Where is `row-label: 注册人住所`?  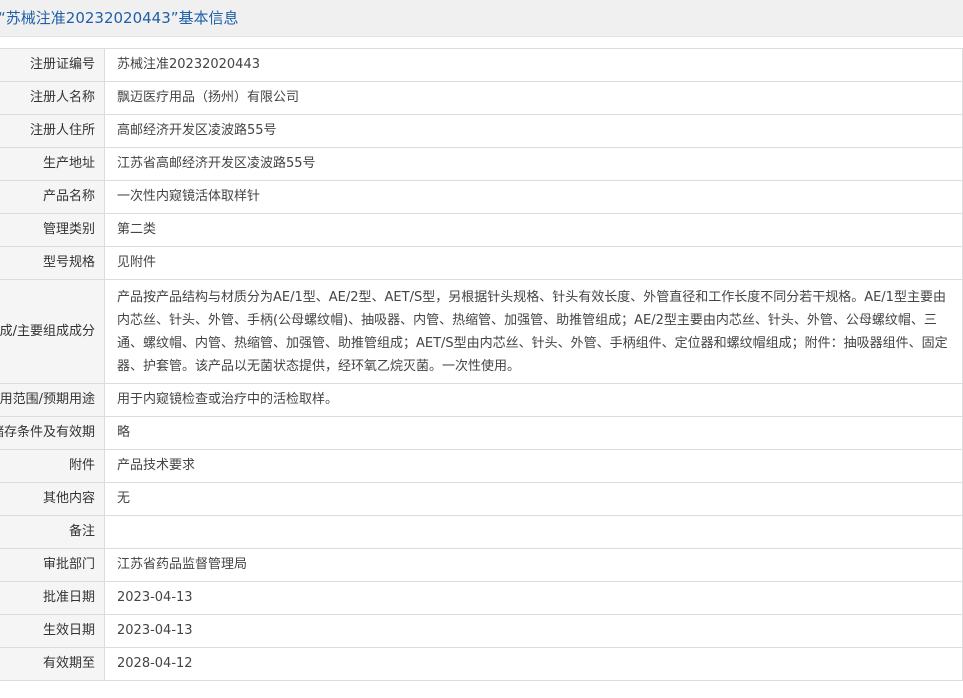
row-label: 注册人住所 is located at coordinates (52, 131).